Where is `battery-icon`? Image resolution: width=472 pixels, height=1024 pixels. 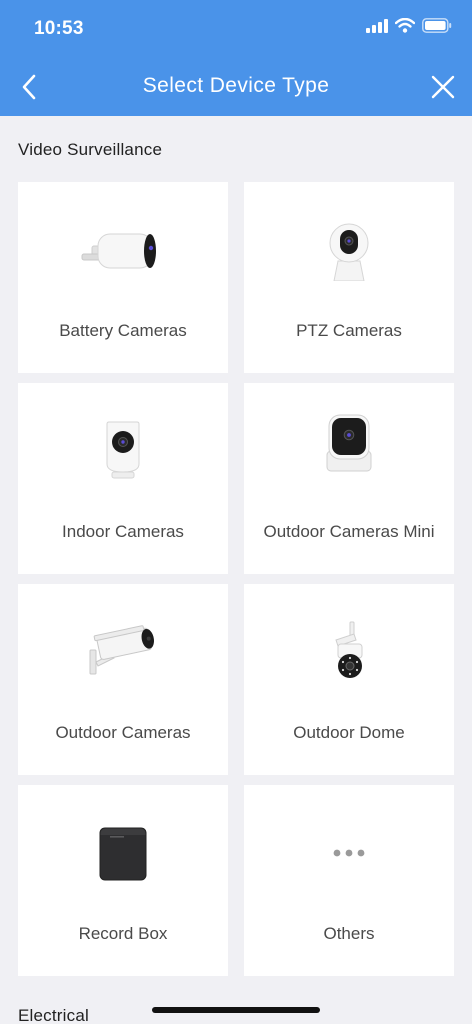
battery-icon is located at coordinates (437, 25).